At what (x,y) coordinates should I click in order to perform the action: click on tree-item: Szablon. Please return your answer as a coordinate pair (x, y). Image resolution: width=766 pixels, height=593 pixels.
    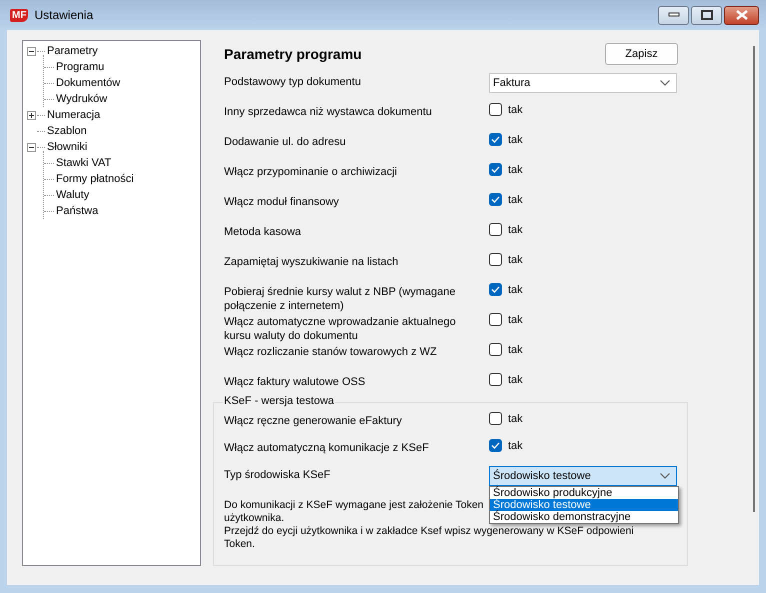
    Looking at the image, I should click on (67, 131).